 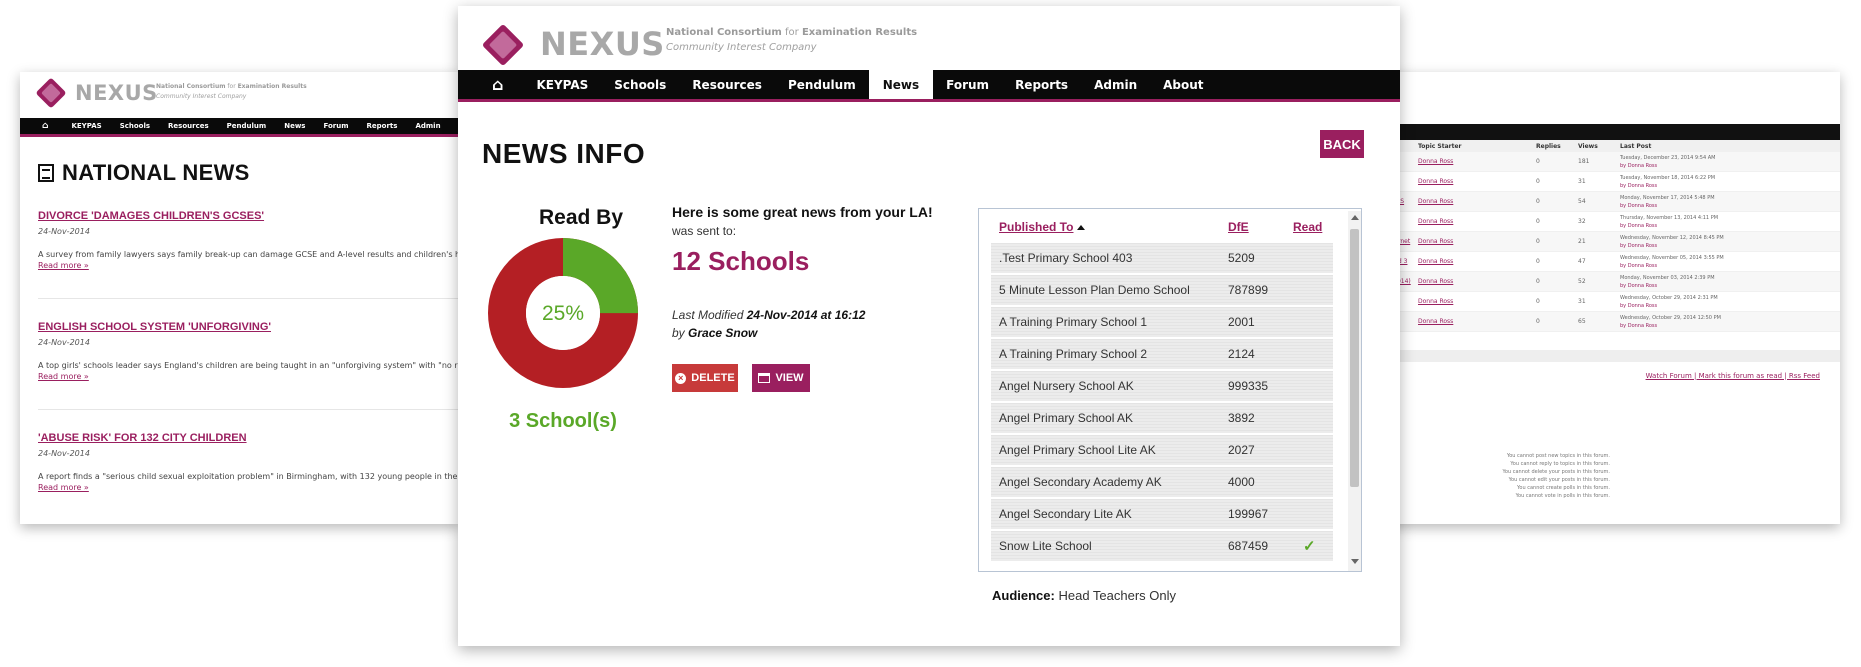 What do you see at coordinates (727, 84) in the screenshot?
I see `nav-resources: Resources` at bounding box center [727, 84].